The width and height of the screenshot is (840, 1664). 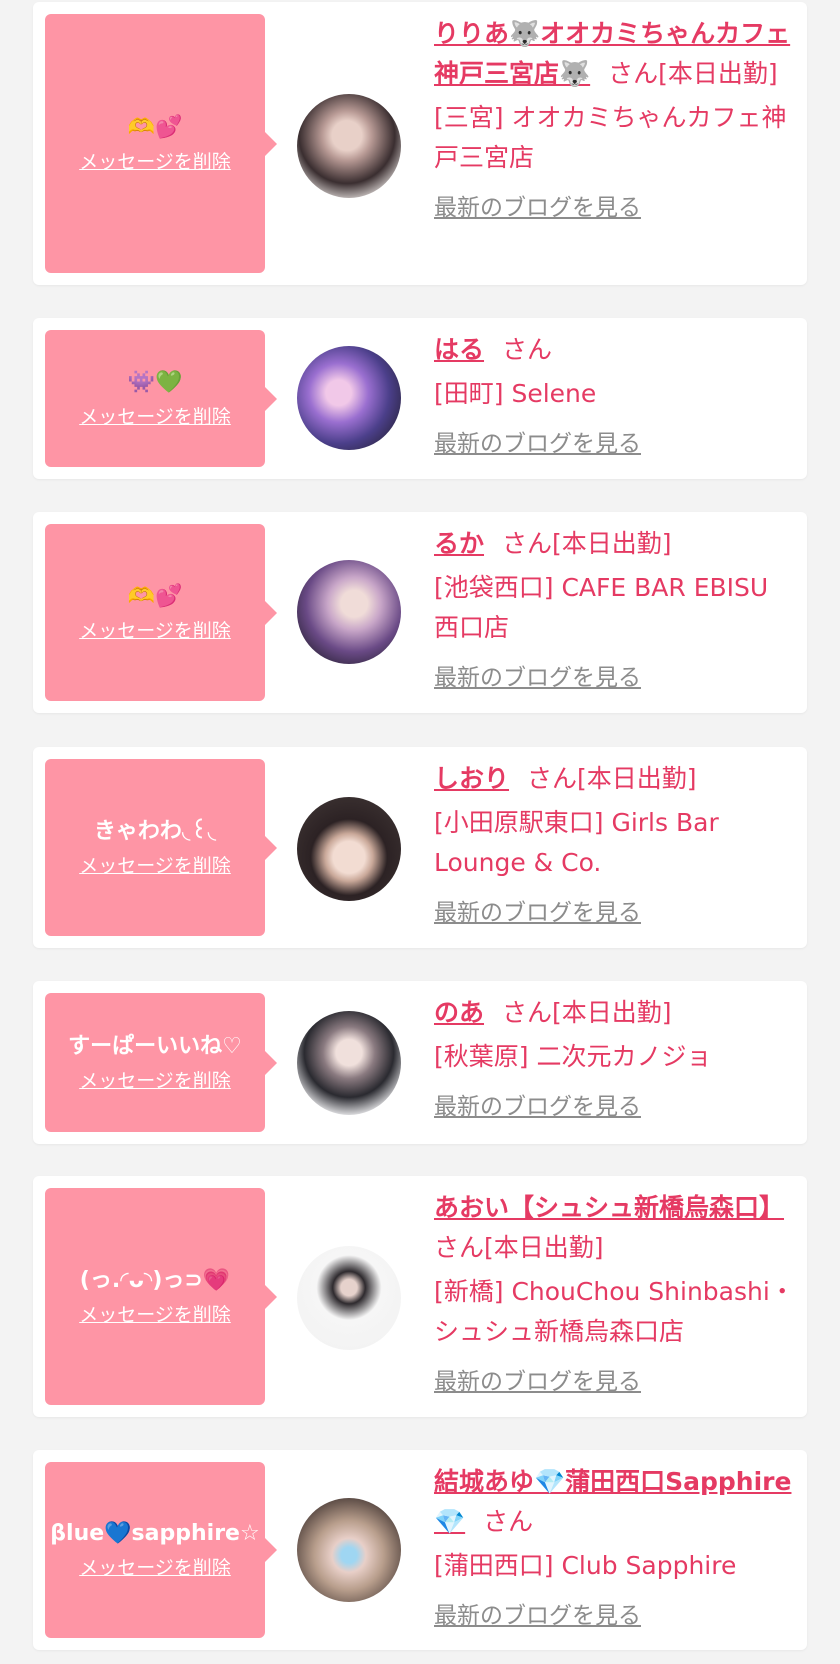 I want to click on message-bubble: βlue💙sapphire☆ メッセージを削除, so click(x=161, y=1550).